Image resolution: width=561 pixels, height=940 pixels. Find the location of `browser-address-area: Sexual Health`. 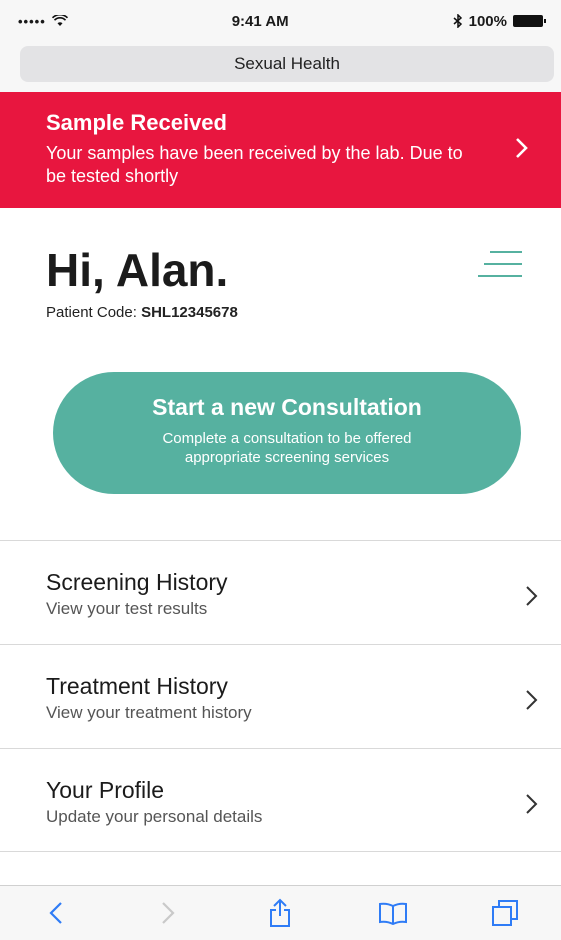

browser-address-area: Sexual Health is located at coordinates (280, 67).